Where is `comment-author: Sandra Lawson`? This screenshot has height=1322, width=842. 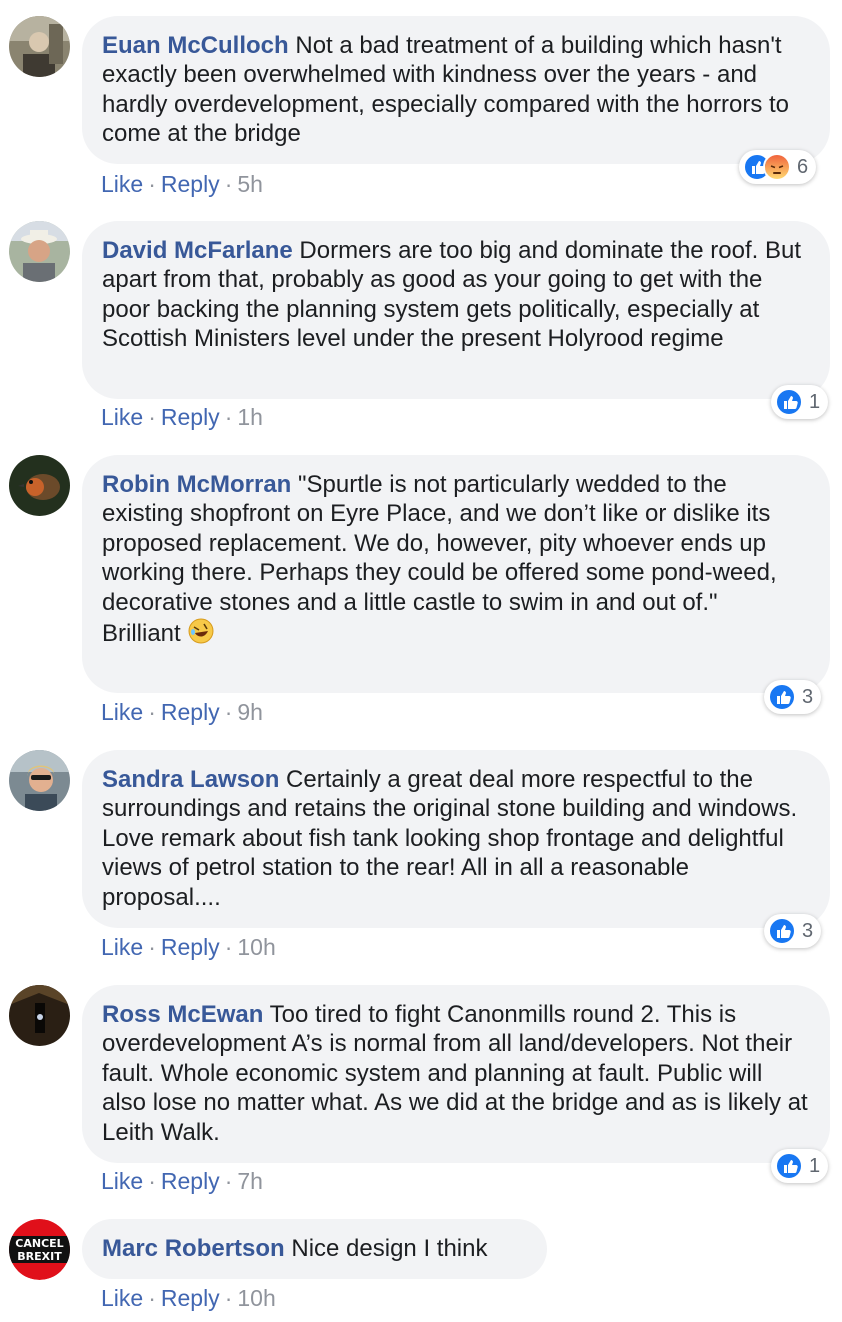 comment-author: Sandra Lawson is located at coordinates (190, 779).